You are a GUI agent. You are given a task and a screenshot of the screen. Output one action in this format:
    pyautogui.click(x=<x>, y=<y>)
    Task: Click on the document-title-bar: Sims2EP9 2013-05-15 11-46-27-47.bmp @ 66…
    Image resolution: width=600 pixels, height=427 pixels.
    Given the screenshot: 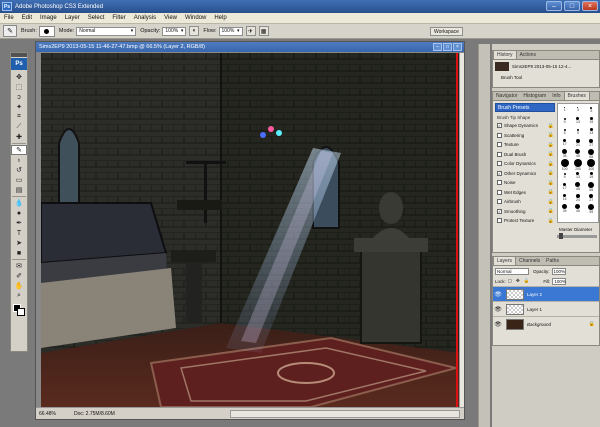 What is the action you would take?
    pyautogui.click(x=250, y=47)
    